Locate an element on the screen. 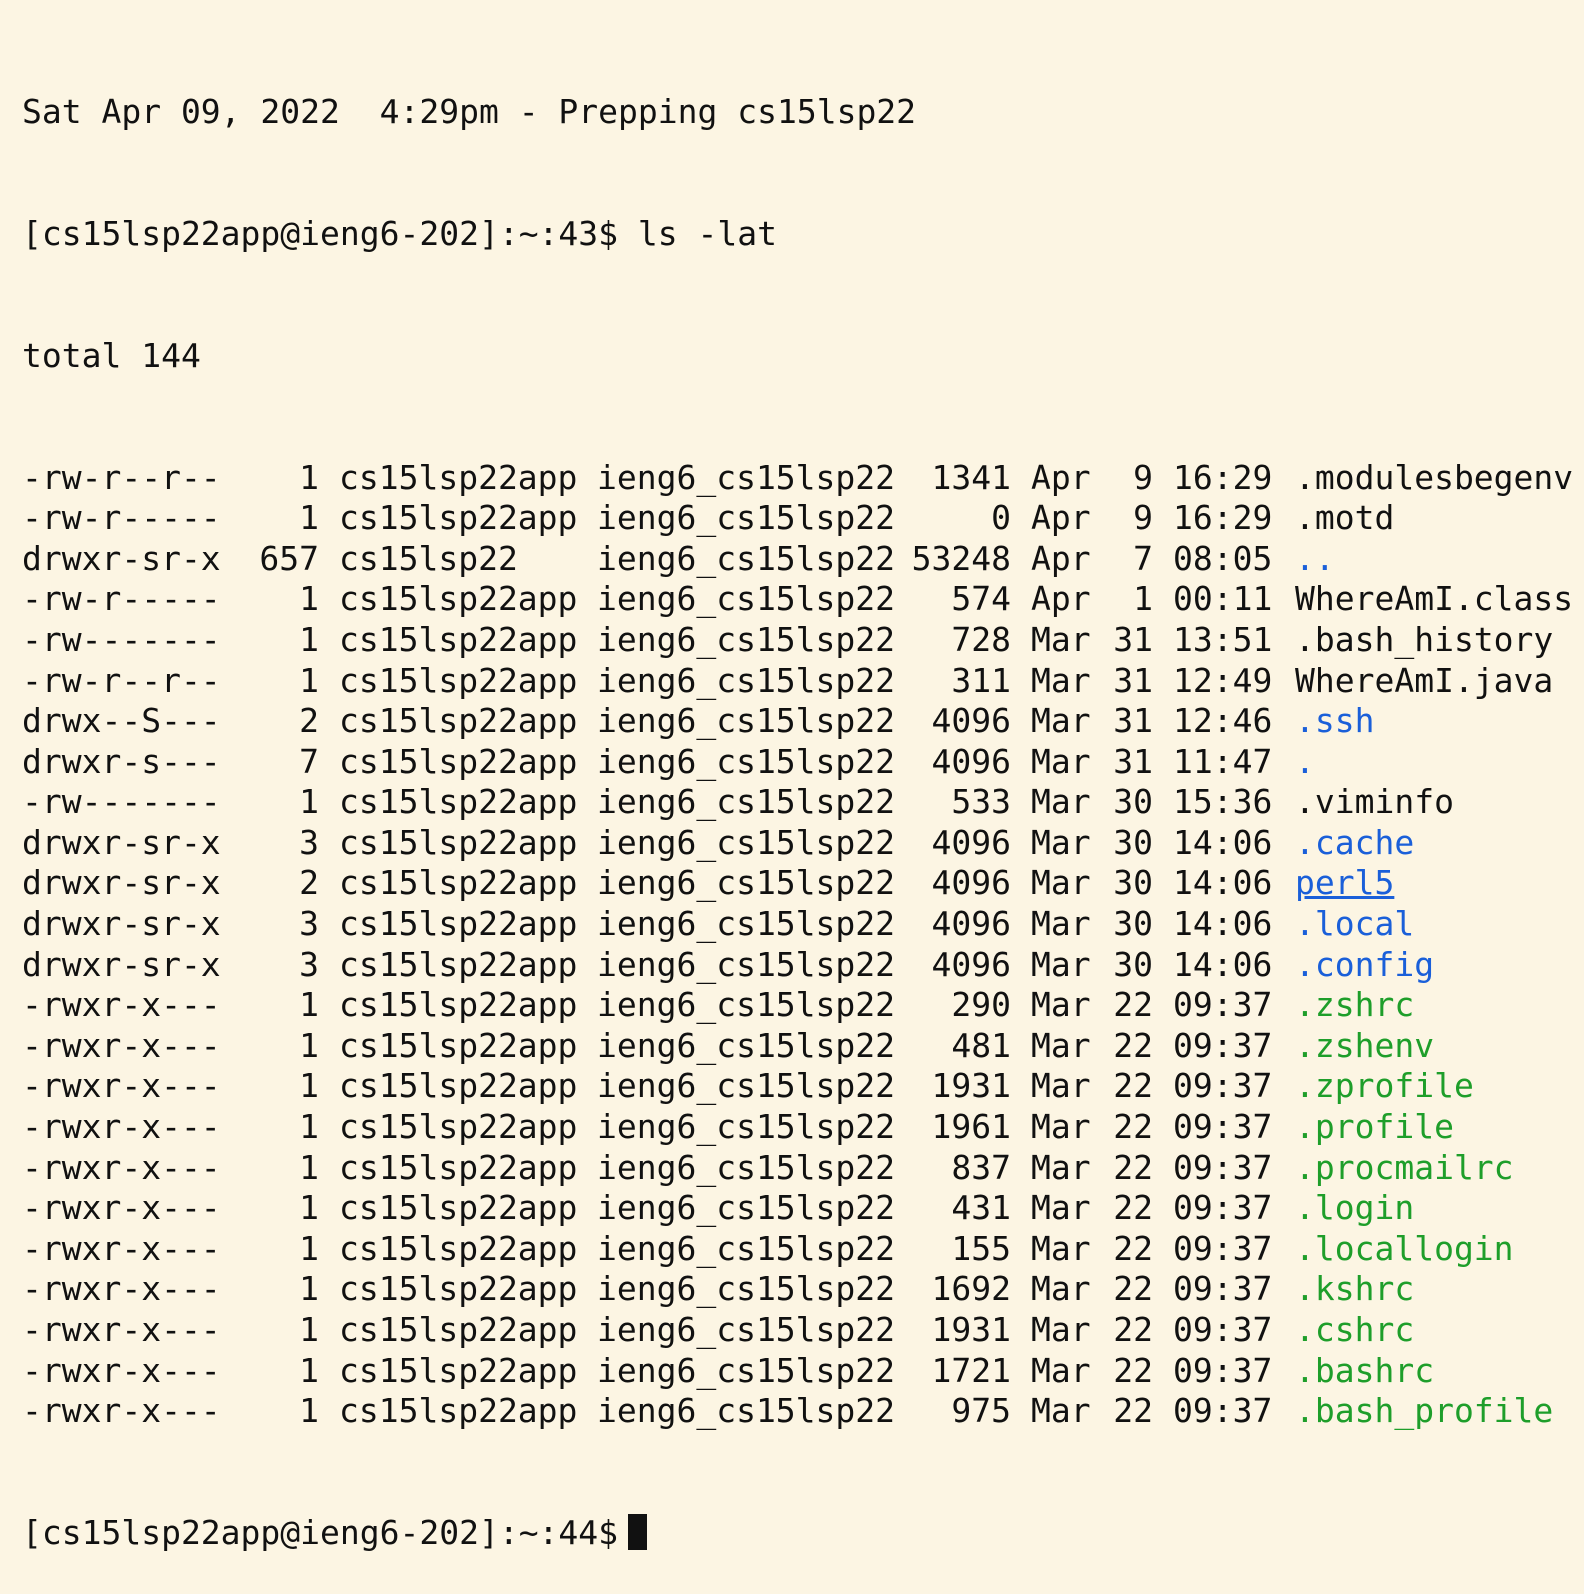 The height and width of the screenshot is (1594, 1584). file-size: 1961 is located at coordinates (971, 1127).